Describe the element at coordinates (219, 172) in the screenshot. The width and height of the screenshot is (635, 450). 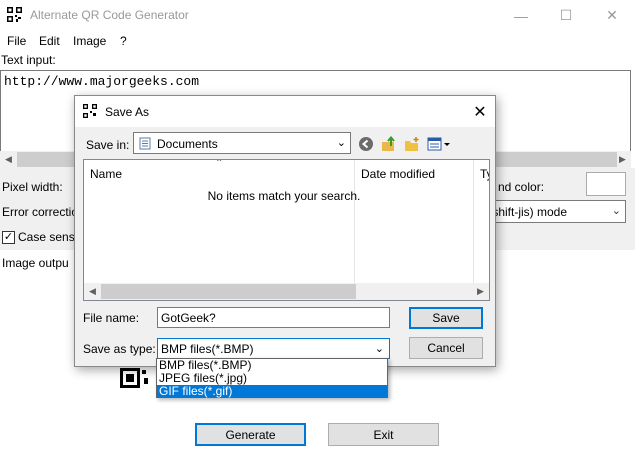
I see `column-name: Name` at that location.